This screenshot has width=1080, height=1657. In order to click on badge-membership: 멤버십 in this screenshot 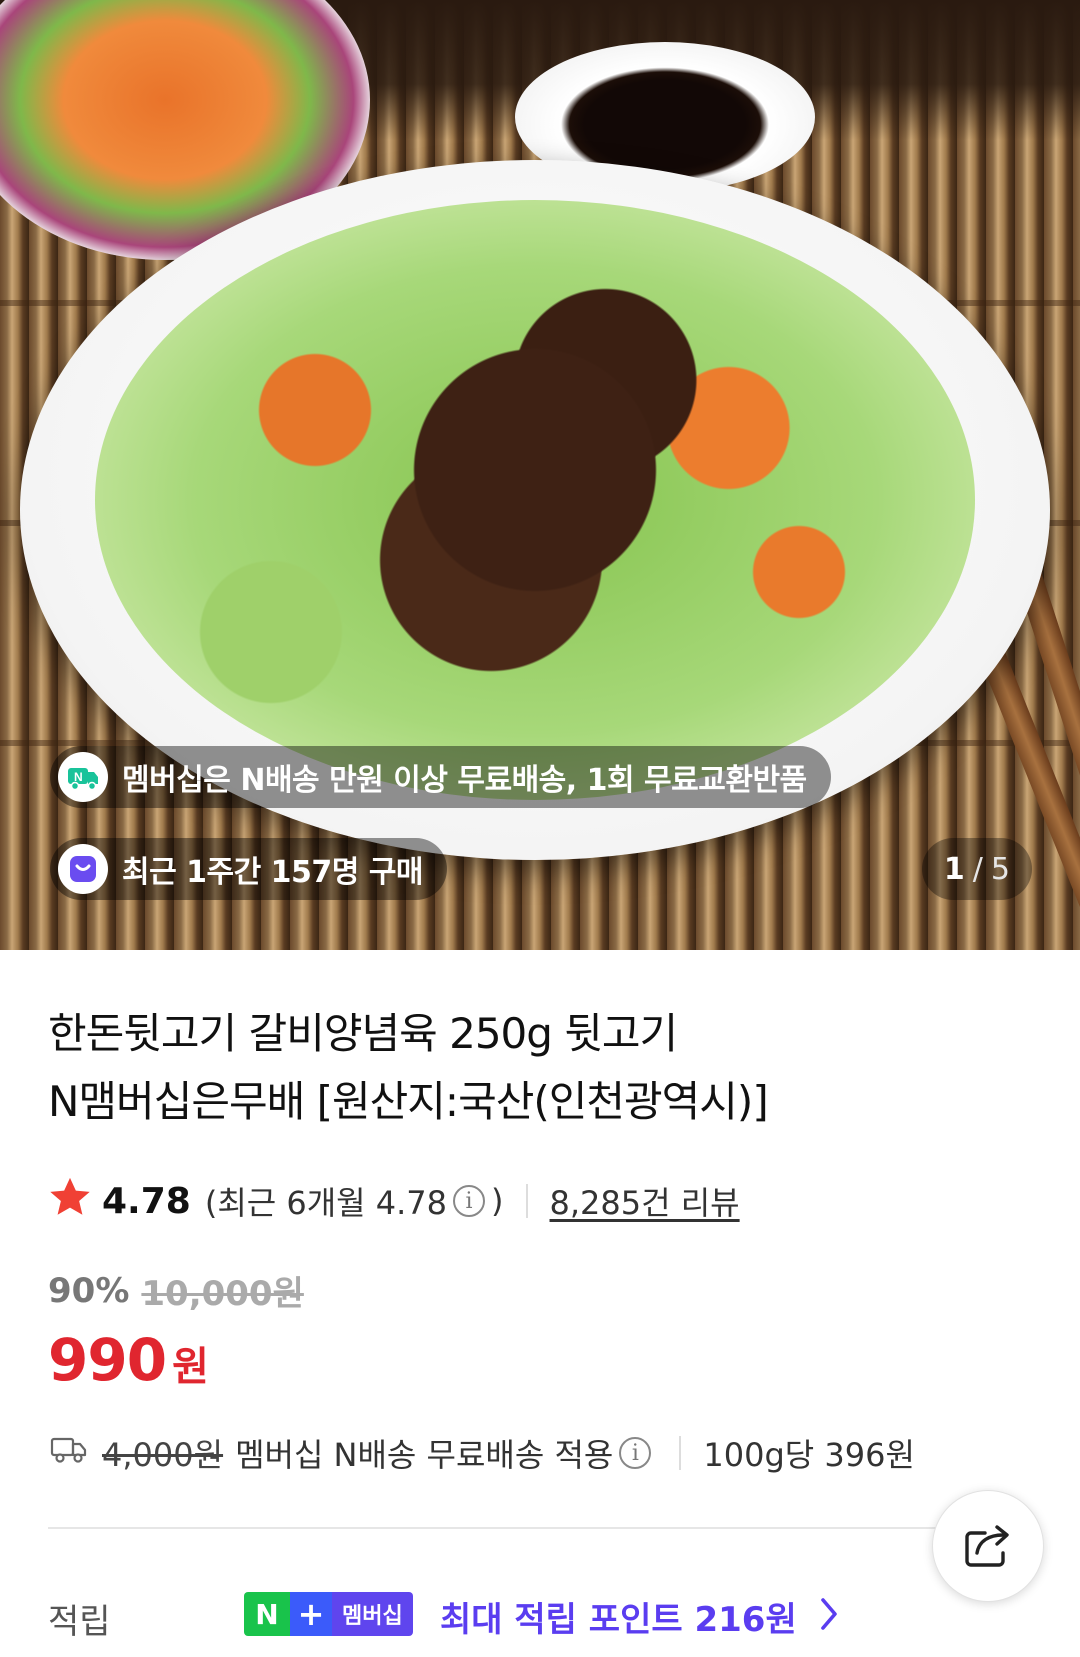, I will do `click(372, 1614)`.